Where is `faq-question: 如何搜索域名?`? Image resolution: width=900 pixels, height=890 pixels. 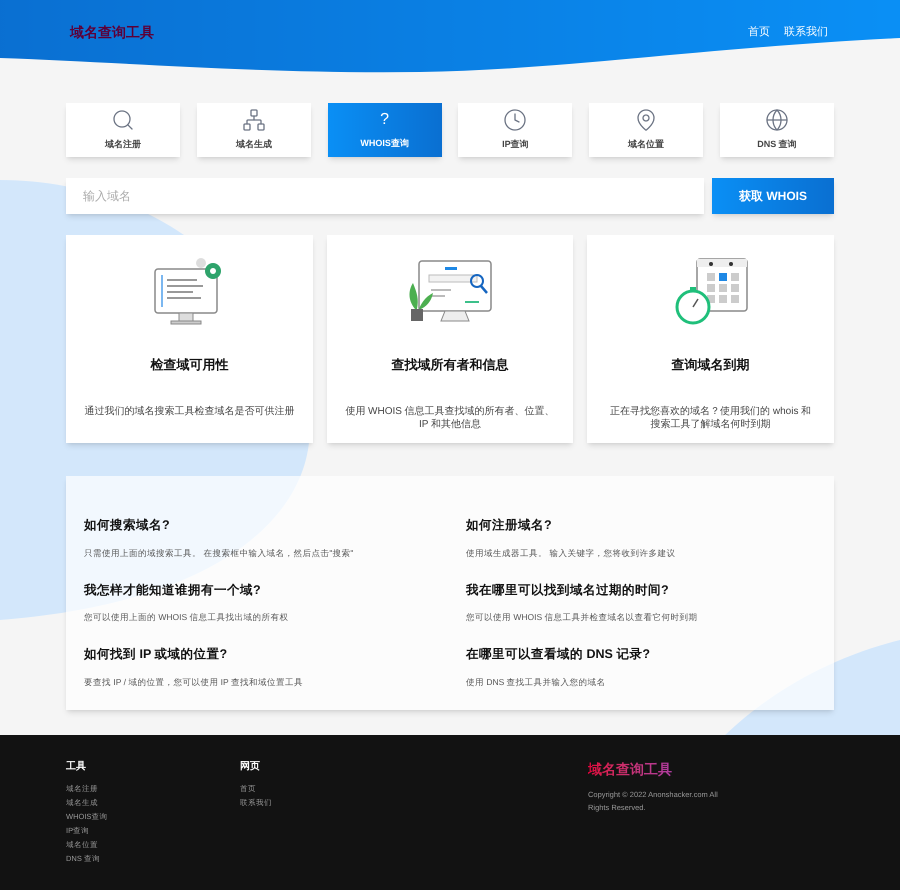 faq-question: 如何搜索域名? is located at coordinates (127, 525).